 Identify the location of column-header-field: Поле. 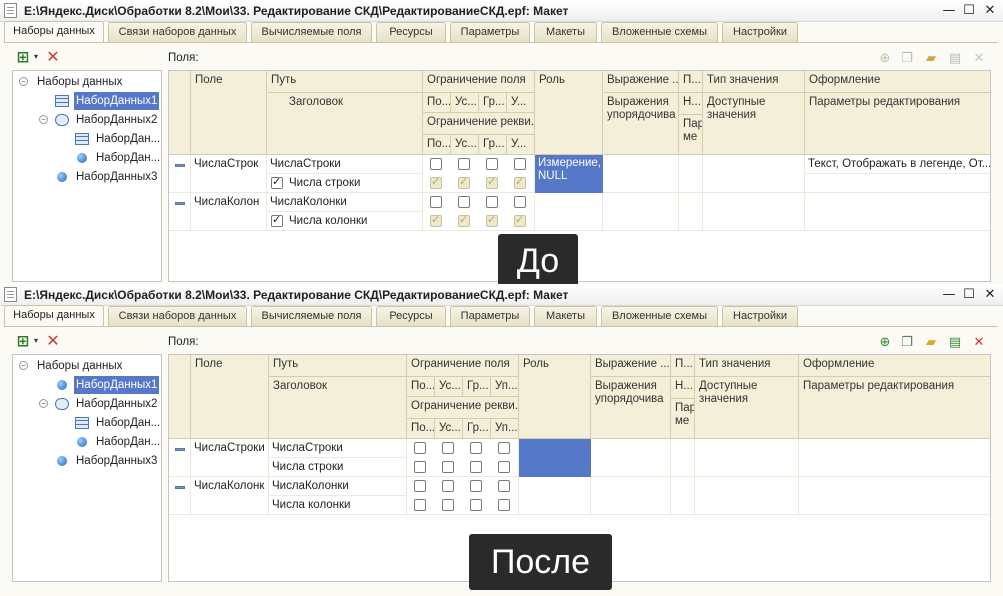
(229, 113).